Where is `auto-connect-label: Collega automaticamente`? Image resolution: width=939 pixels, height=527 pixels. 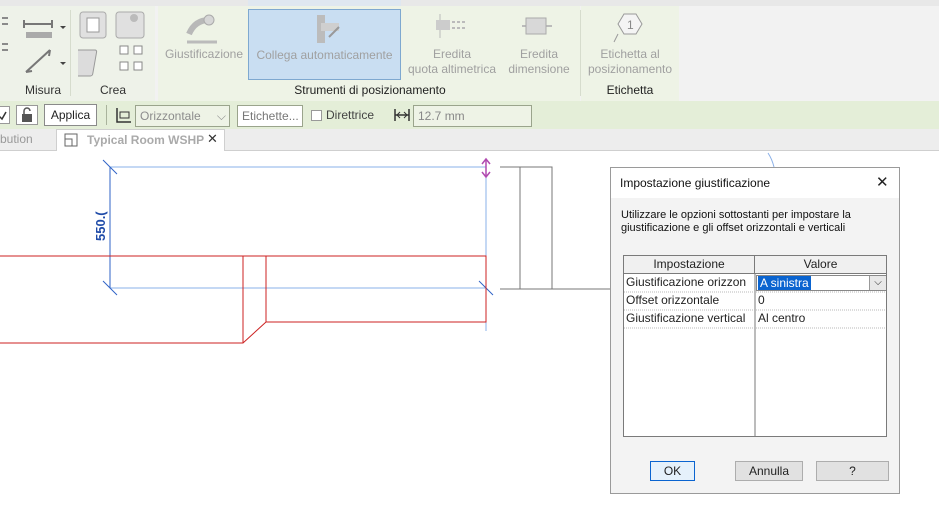
auto-connect-label: Collega automaticamente is located at coordinates (324, 55).